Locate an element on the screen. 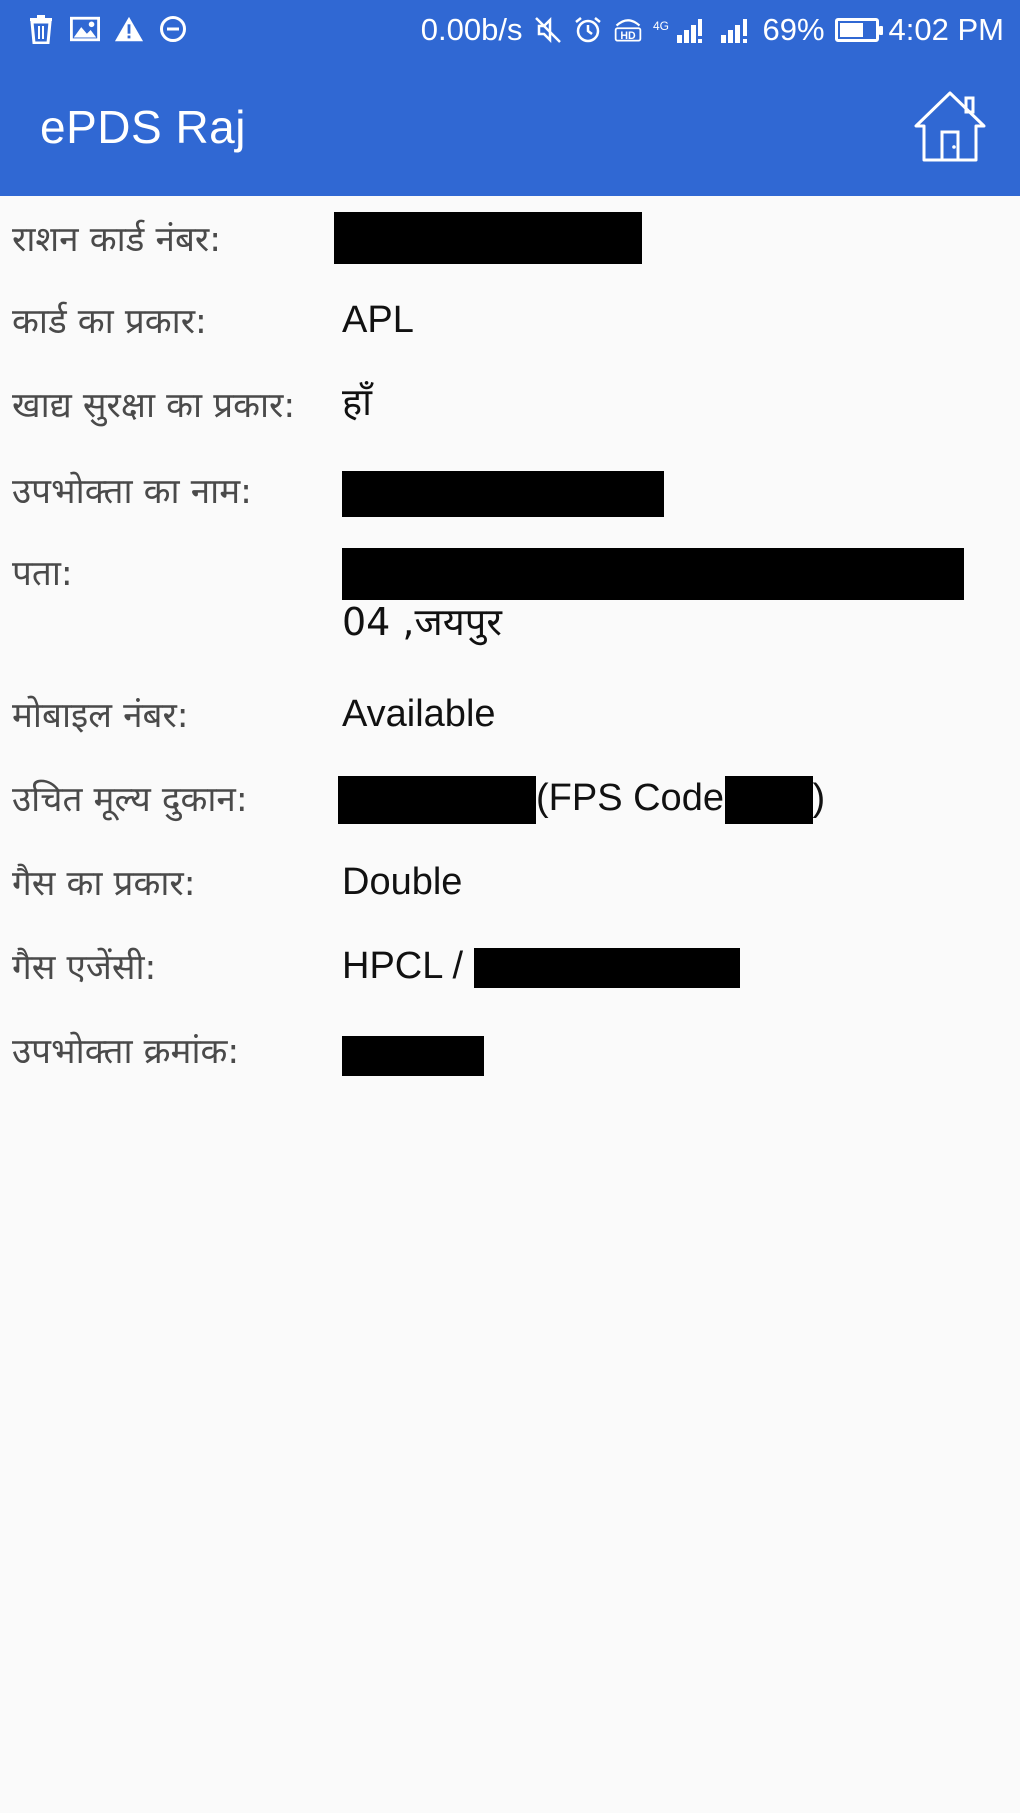 This screenshot has width=1020, height=1813. hd-signal-icon: HD is located at coordinates (628, 30).